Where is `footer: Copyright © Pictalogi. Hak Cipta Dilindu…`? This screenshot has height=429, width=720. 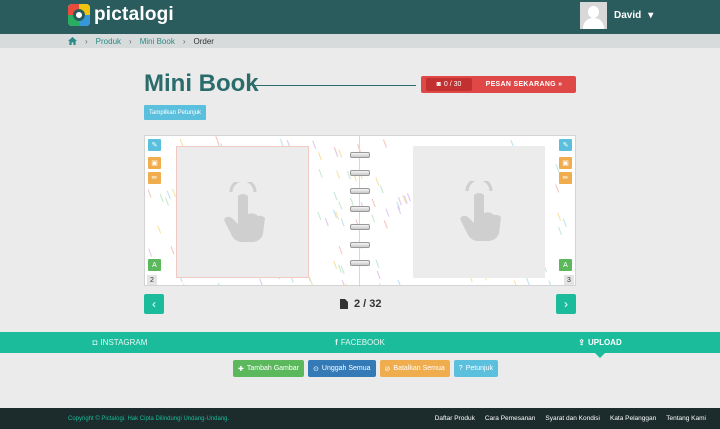
footer: Copyright © Pictalogi. Hak Cipta Dilindu… is located at coordinates (360, 418).